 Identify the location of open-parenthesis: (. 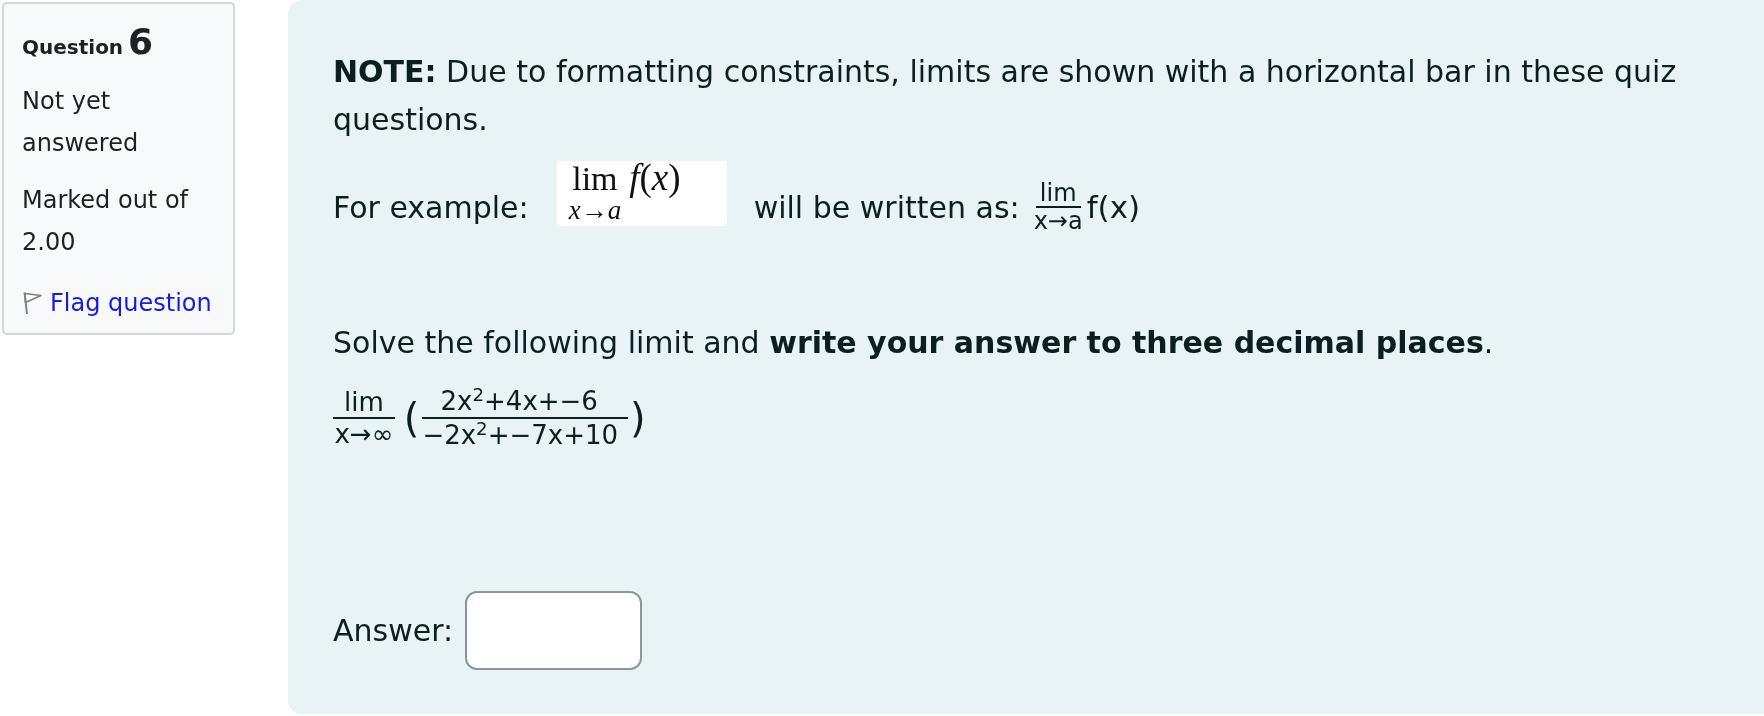
(411, 418).